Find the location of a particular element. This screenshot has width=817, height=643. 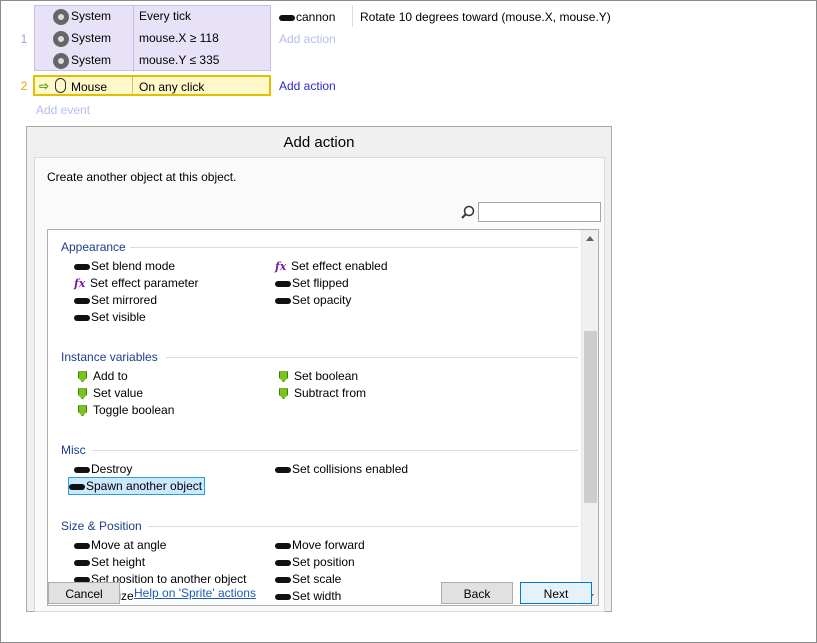

category-instance-variables: Instance variables is located at coordinates (109, 357).